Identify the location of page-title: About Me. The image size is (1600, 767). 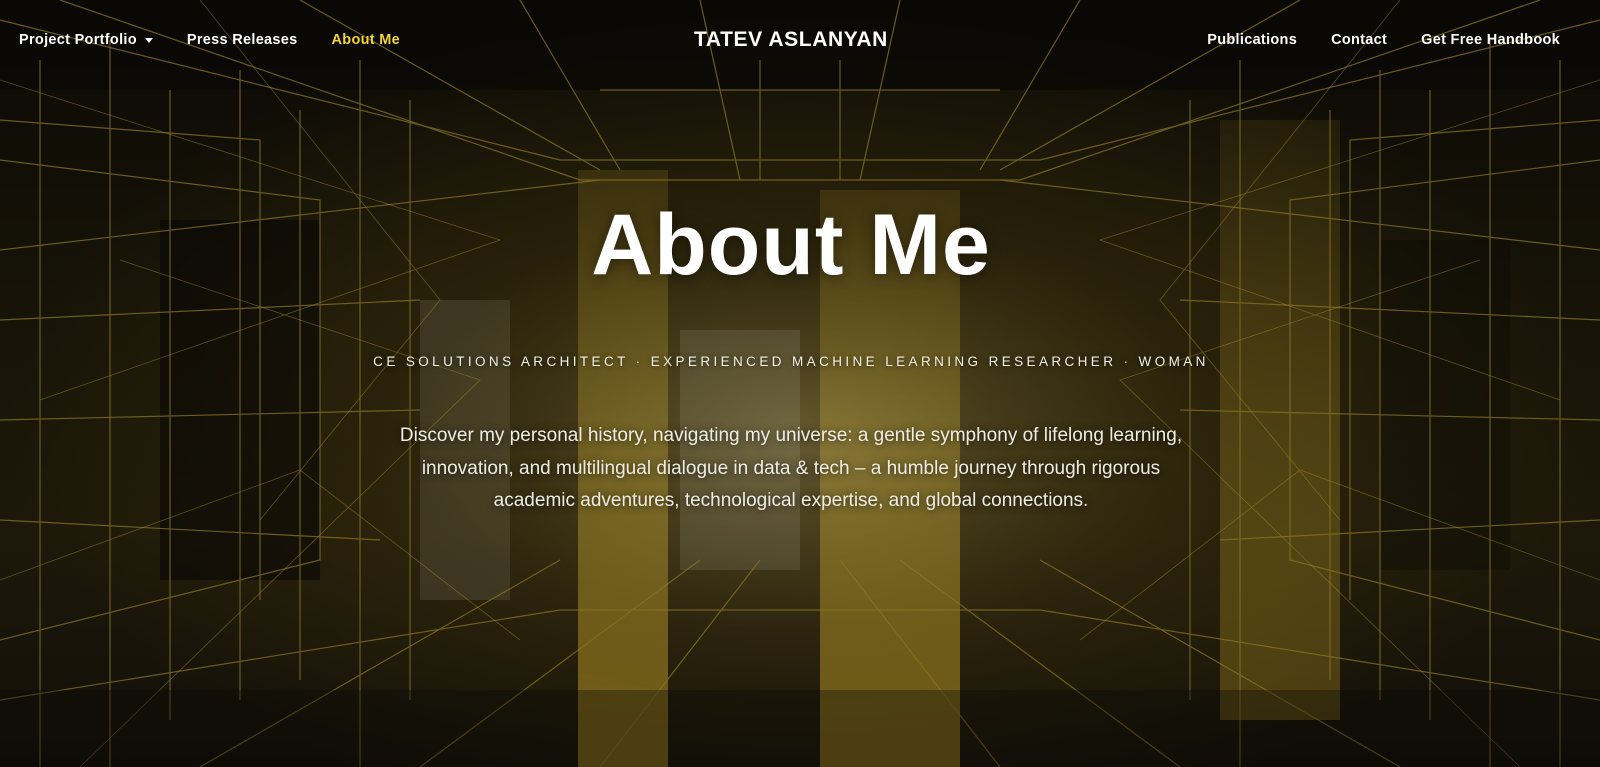
(791, 245).